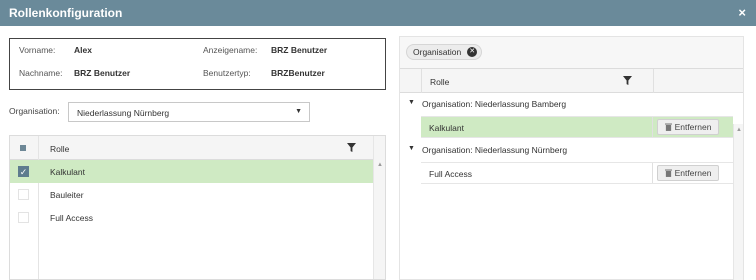 The height and width of the screenshot is (280, 756). What do you see at coordinates (41, 73) in the screenshot?
I see `nachname-label: Nachname:` at bounding box center [41, 73].